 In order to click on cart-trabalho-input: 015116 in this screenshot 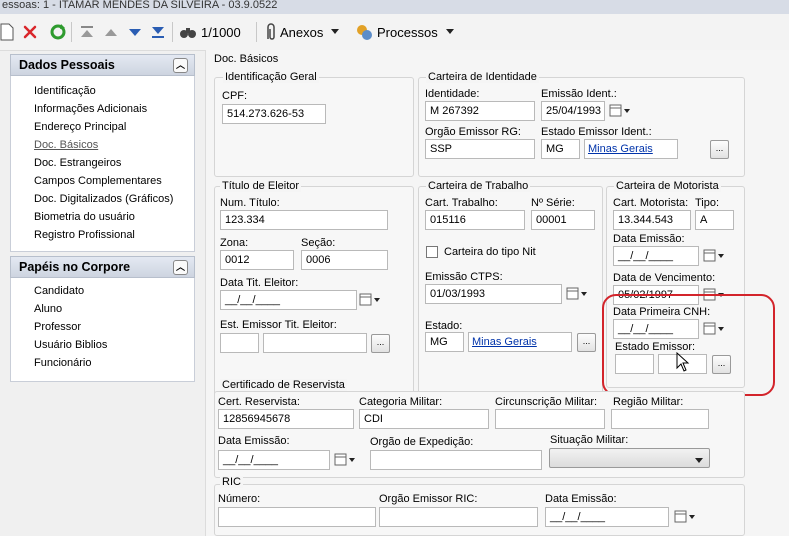, I will do `click(475, 220)`.